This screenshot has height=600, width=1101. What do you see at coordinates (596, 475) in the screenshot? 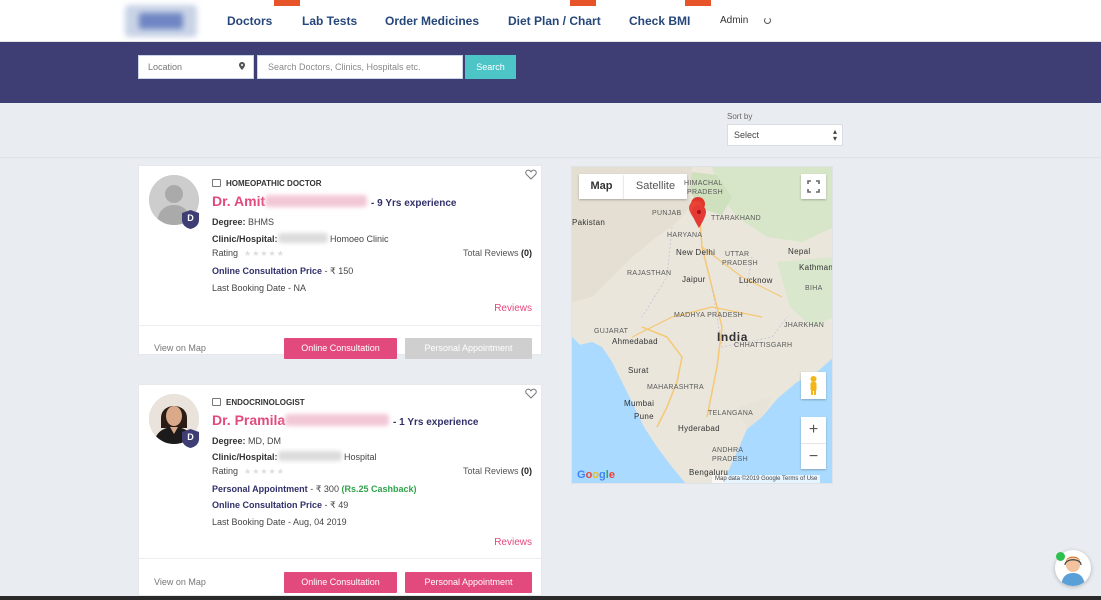
I see `google-logo: Google` at bounding box center [596, 475].